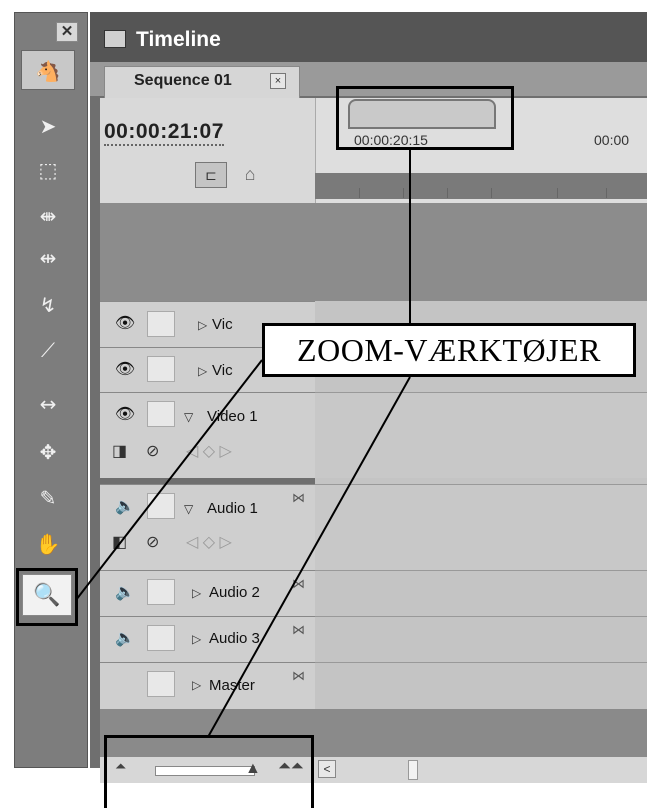 This screenshot has width=647, height=808. Describe the element at coordinates (47, 597) in the screenshot. I see `annotation-box-zoom-tool` at that location.